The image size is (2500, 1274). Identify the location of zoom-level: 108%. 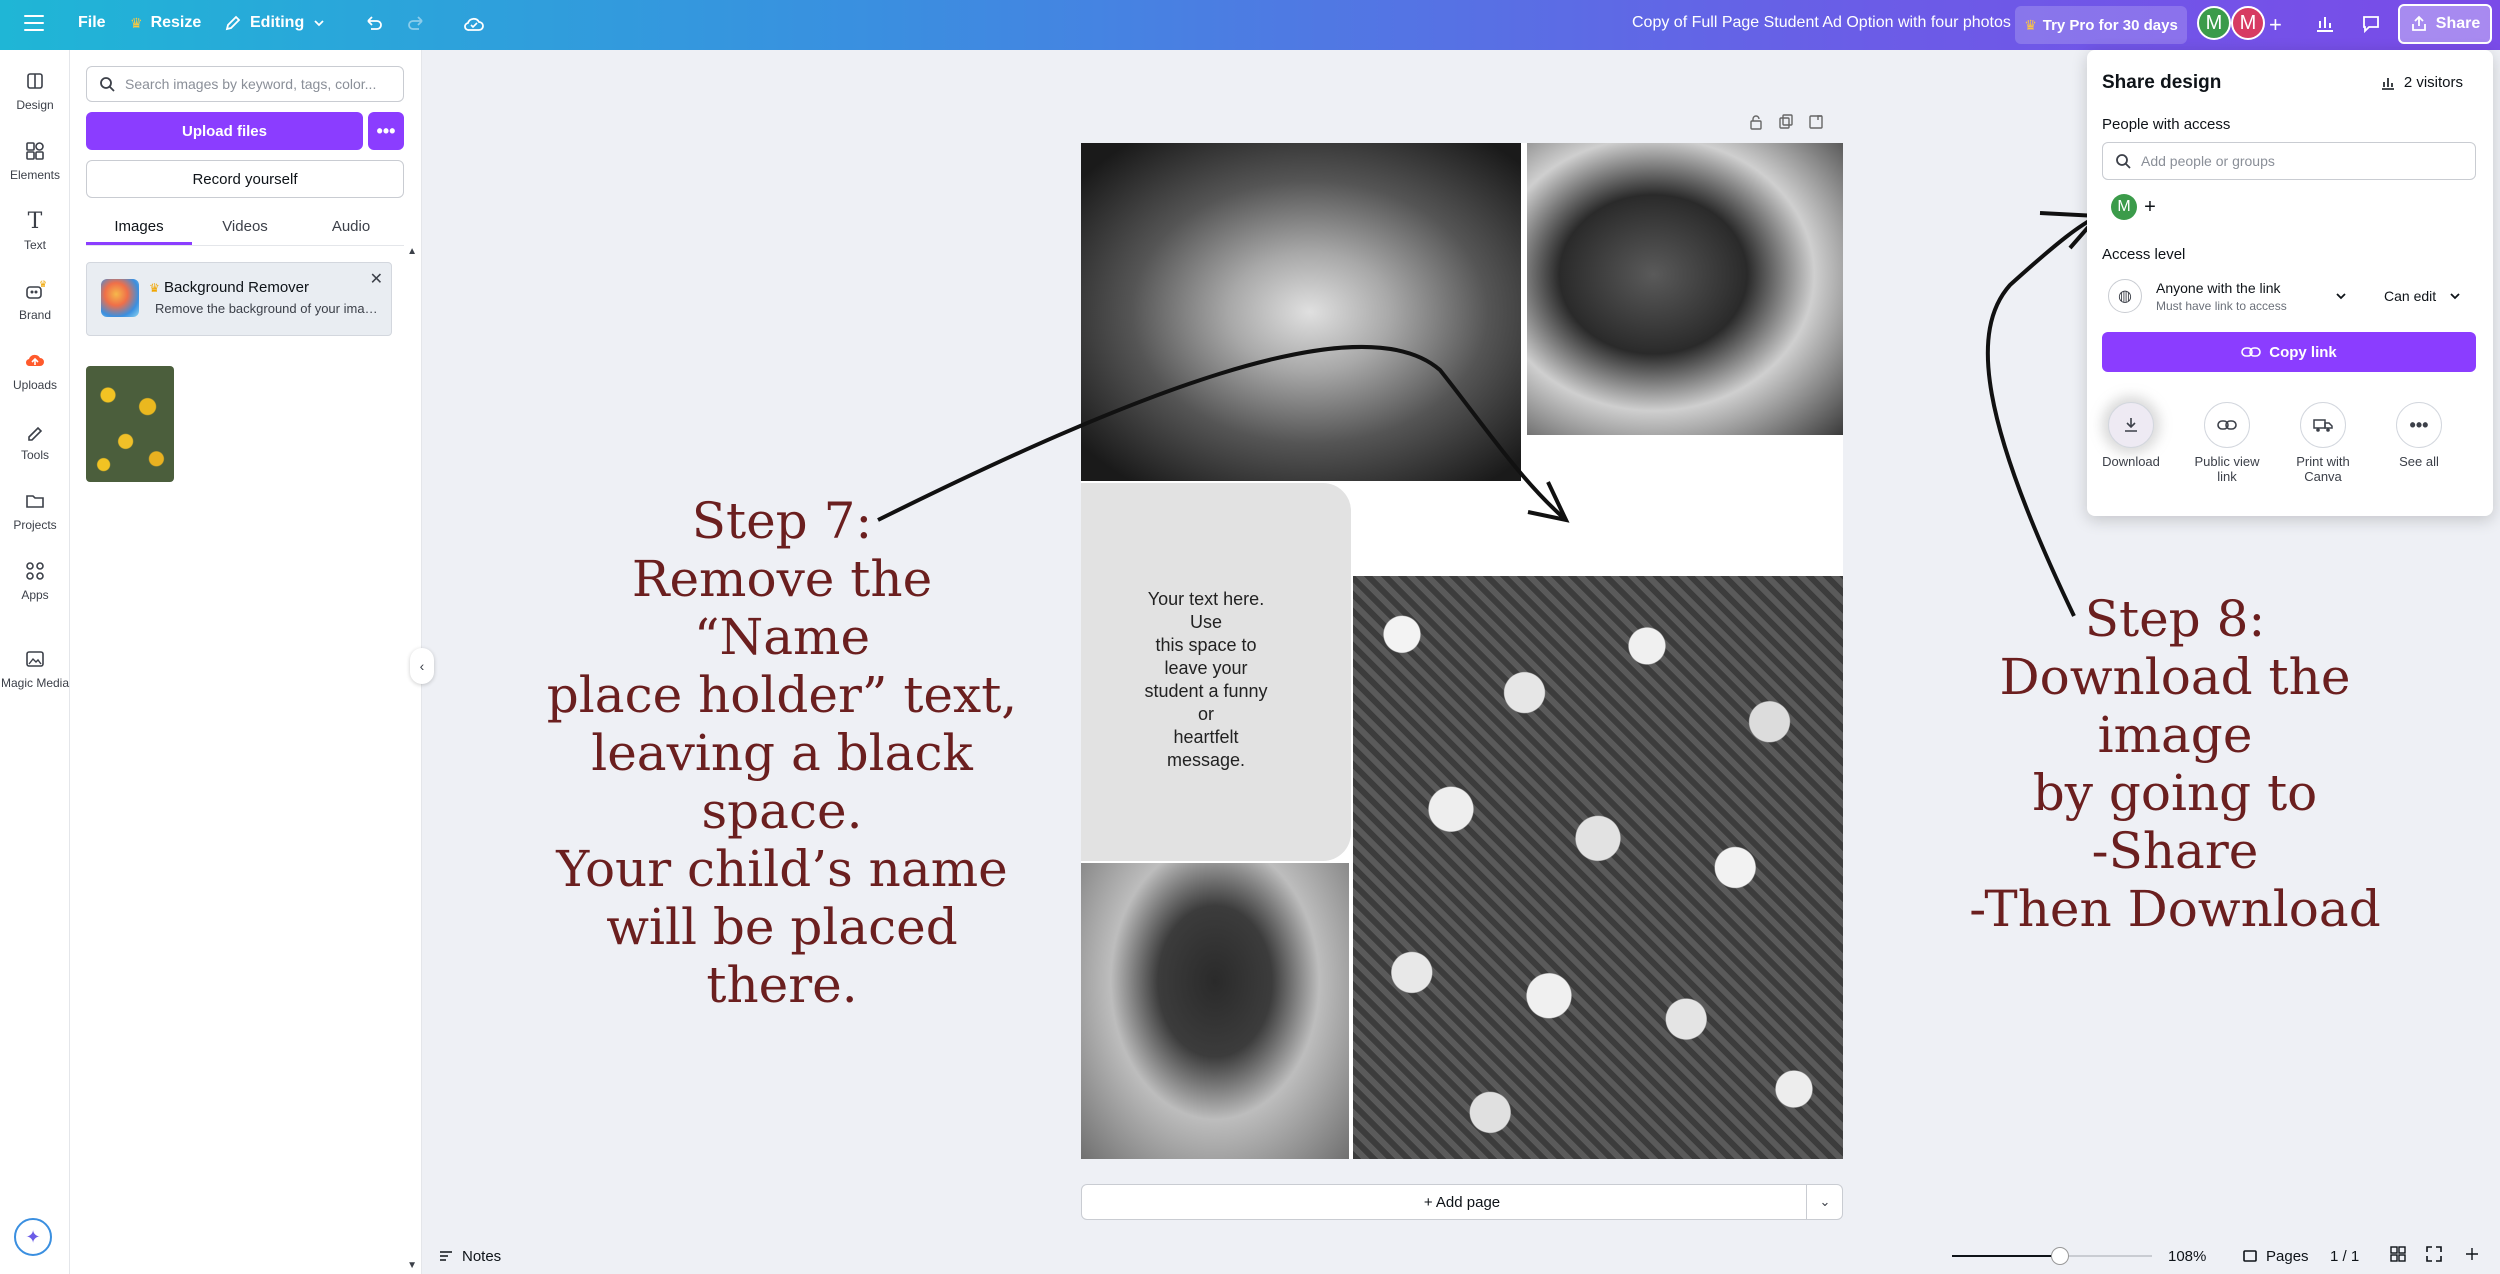
(2187, 1256).